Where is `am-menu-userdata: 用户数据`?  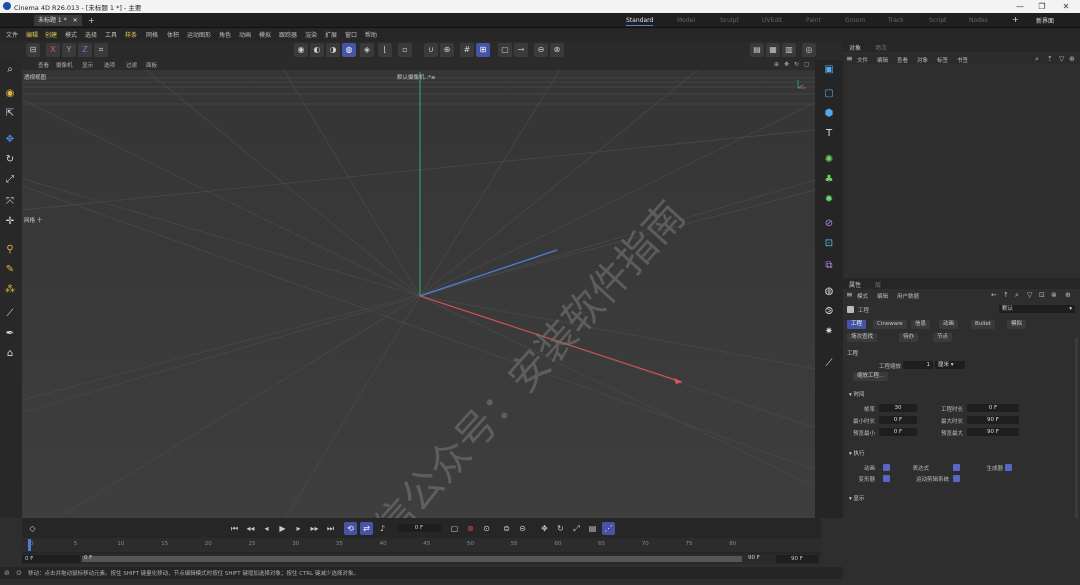
am-menu-userdata: 用户数据 is located at coordinates (908, 296).